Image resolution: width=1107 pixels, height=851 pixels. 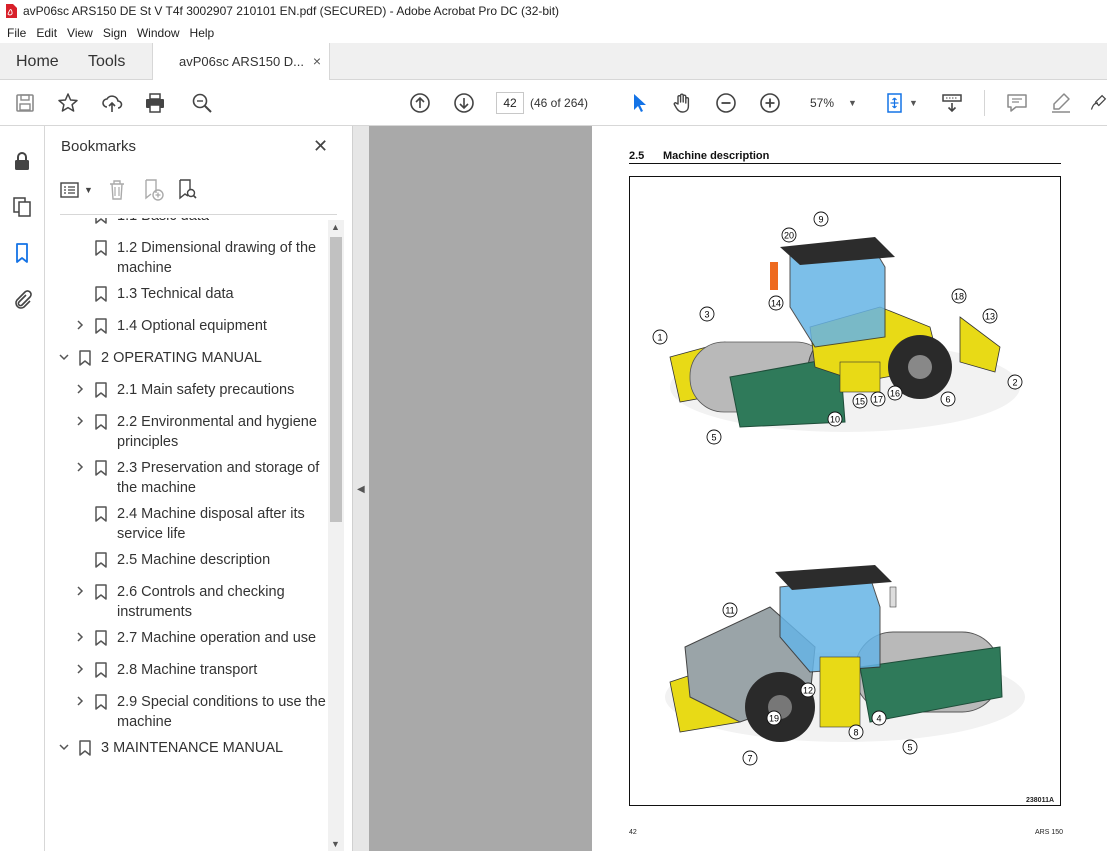 What do you see at coordinates (198, 214) in the screenshot?
I see `bookmarks-divider` at bounding box center [198, 214].